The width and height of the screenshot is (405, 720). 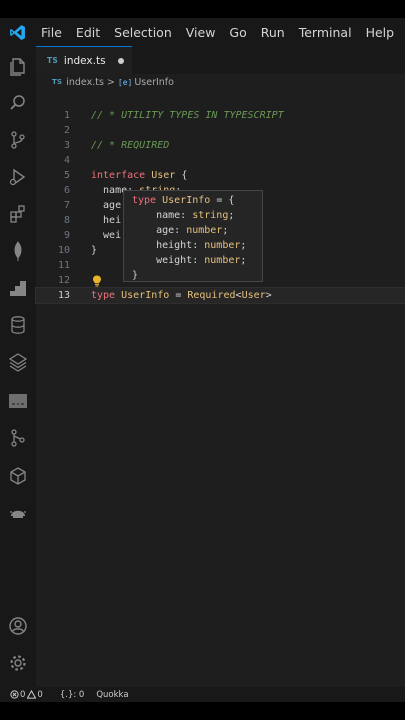 What do you see at coordinates (18, 140) in the screenshot?
I see `source-control-icon` at bounding box center [18, 140].